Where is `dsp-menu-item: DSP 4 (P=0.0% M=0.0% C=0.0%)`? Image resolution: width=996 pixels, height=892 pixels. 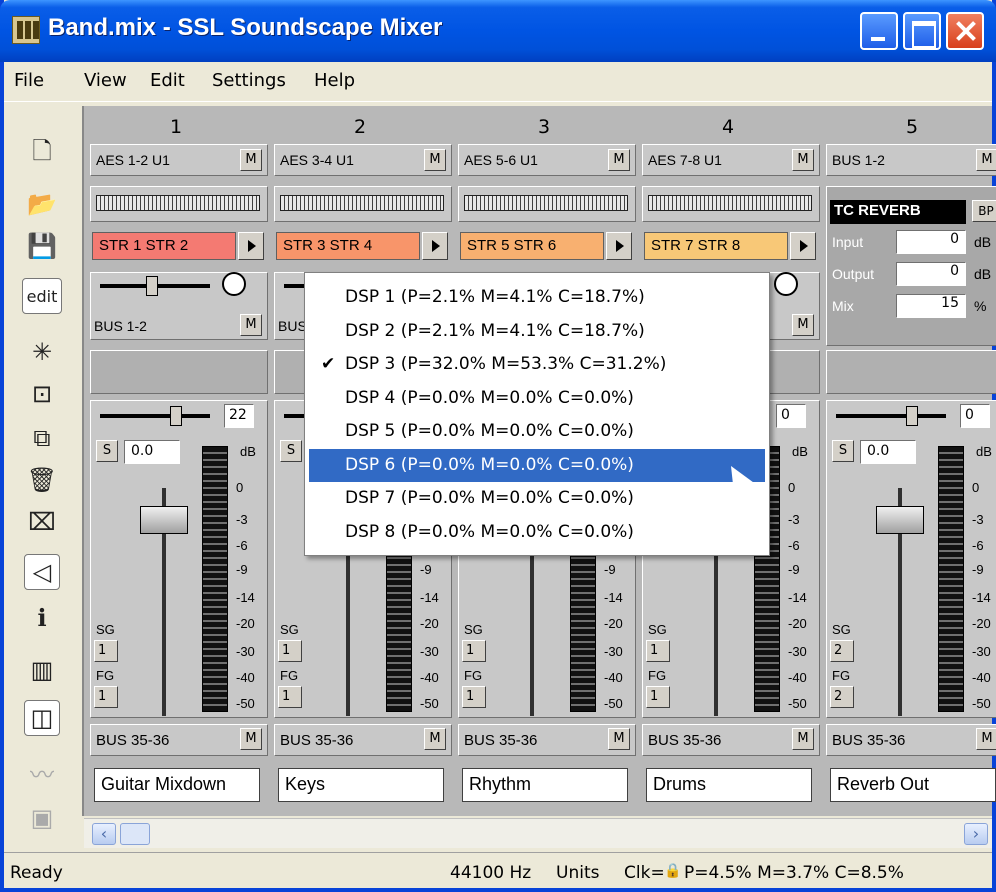
dsp-menu-item: DSP 4 (P=0.0% M=0.0% C=0.0%) is located at coordinates (537, 398).